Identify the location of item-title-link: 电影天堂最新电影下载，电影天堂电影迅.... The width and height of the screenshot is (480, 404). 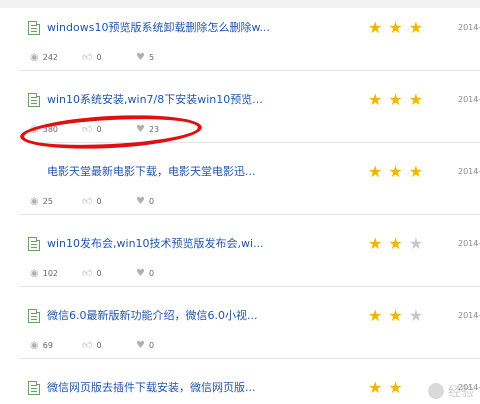
(212, 172).